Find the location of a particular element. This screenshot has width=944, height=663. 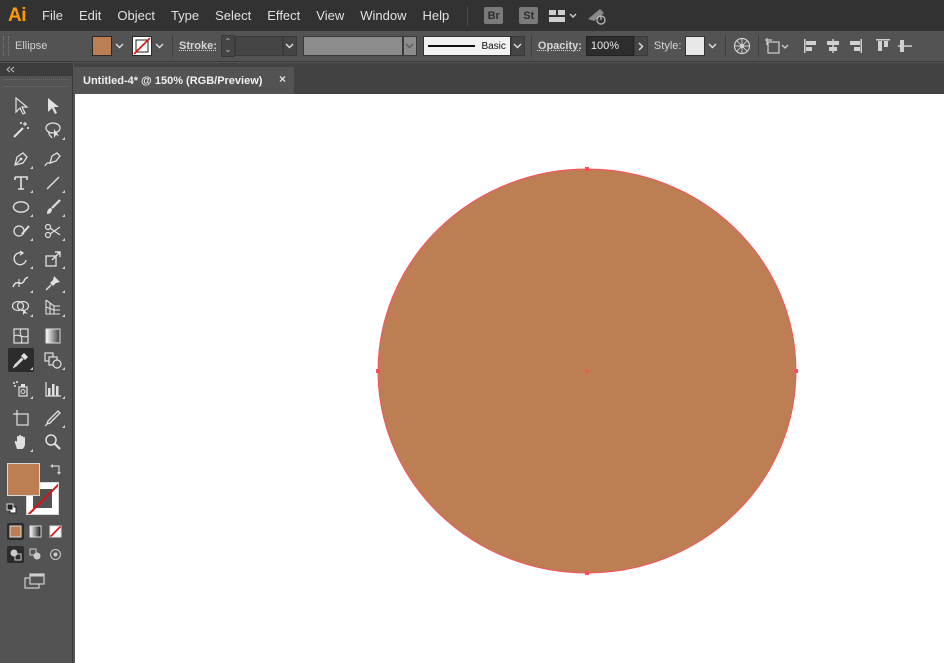

fill-color-box is located at coordinates (23, 479).